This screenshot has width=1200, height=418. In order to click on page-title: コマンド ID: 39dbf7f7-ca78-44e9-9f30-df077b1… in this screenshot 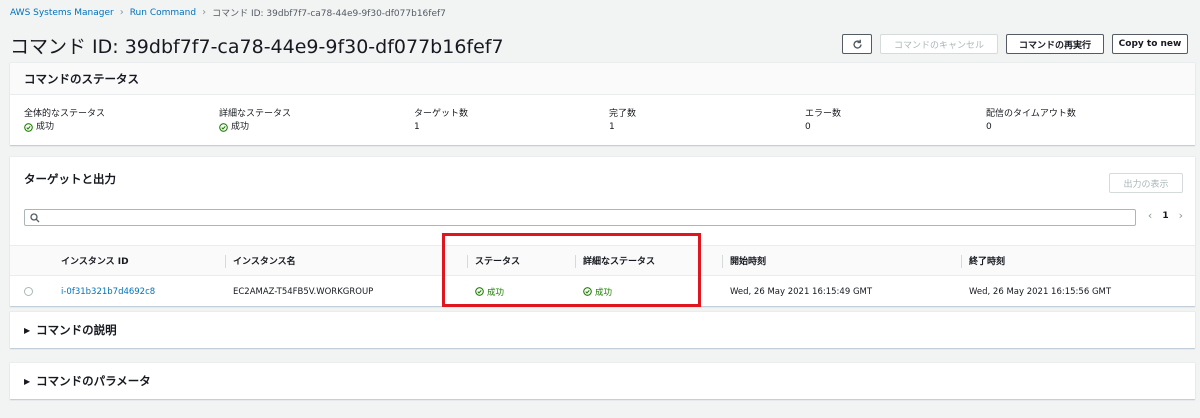, I will do `click(257, 47)`.